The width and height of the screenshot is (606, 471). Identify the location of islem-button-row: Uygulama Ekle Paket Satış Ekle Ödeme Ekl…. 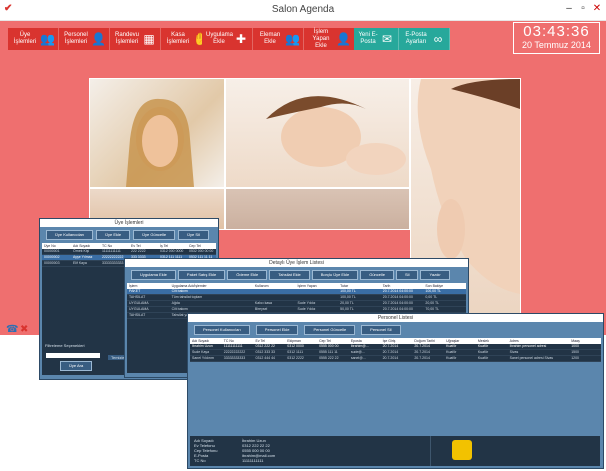
(296, 275).